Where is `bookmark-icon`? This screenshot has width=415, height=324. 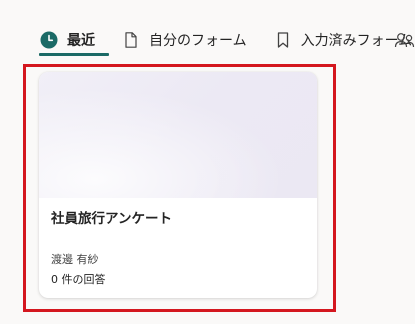
bookmark-icon is located at coordinates (283, 40).